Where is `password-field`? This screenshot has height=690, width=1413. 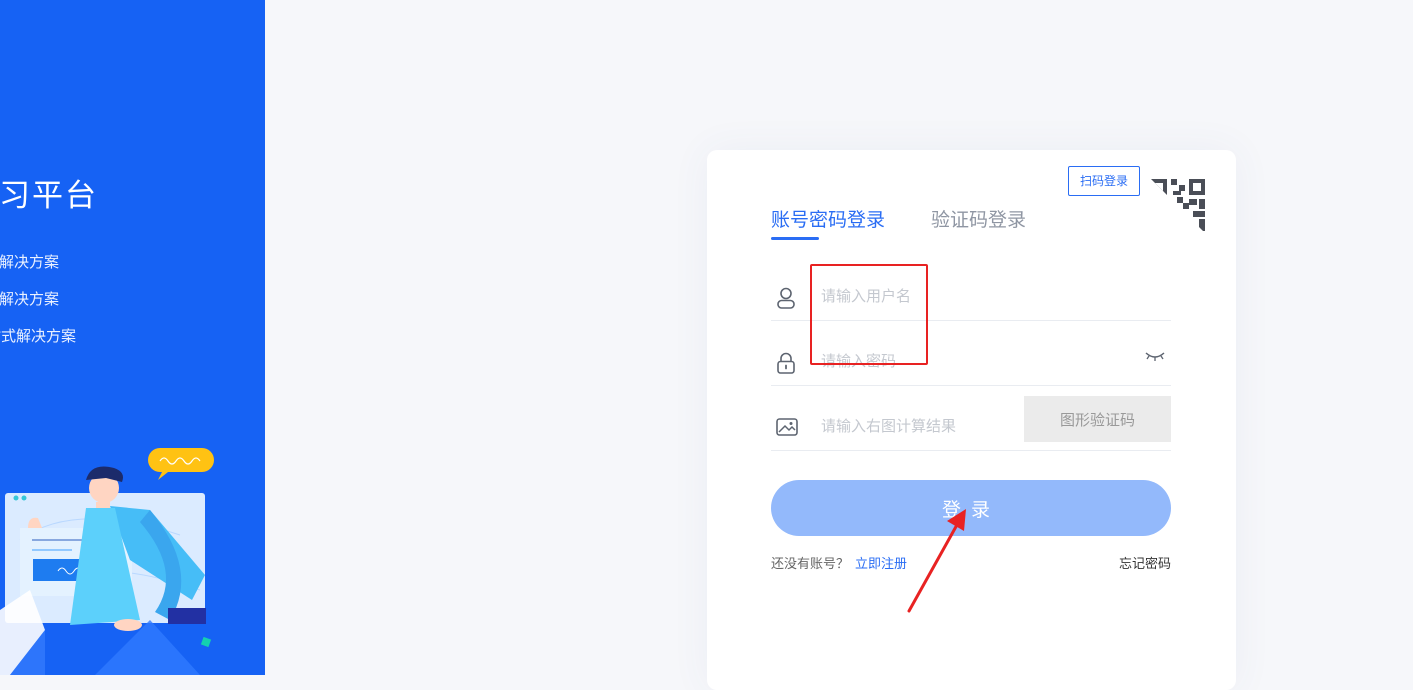
password-field is located at coordinates (971, 359).